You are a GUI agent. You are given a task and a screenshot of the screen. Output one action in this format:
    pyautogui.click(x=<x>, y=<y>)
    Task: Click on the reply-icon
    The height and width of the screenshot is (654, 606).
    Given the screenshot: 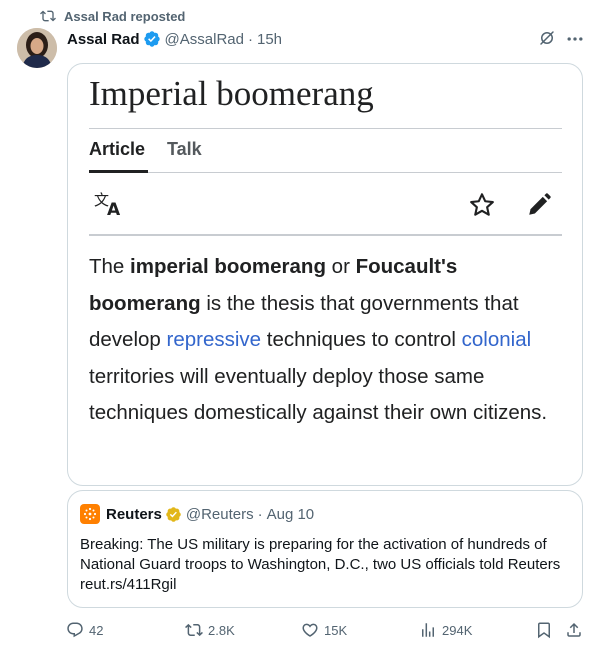 What is the action you would take?
    pyautogui.click(x=75, y=630)
    